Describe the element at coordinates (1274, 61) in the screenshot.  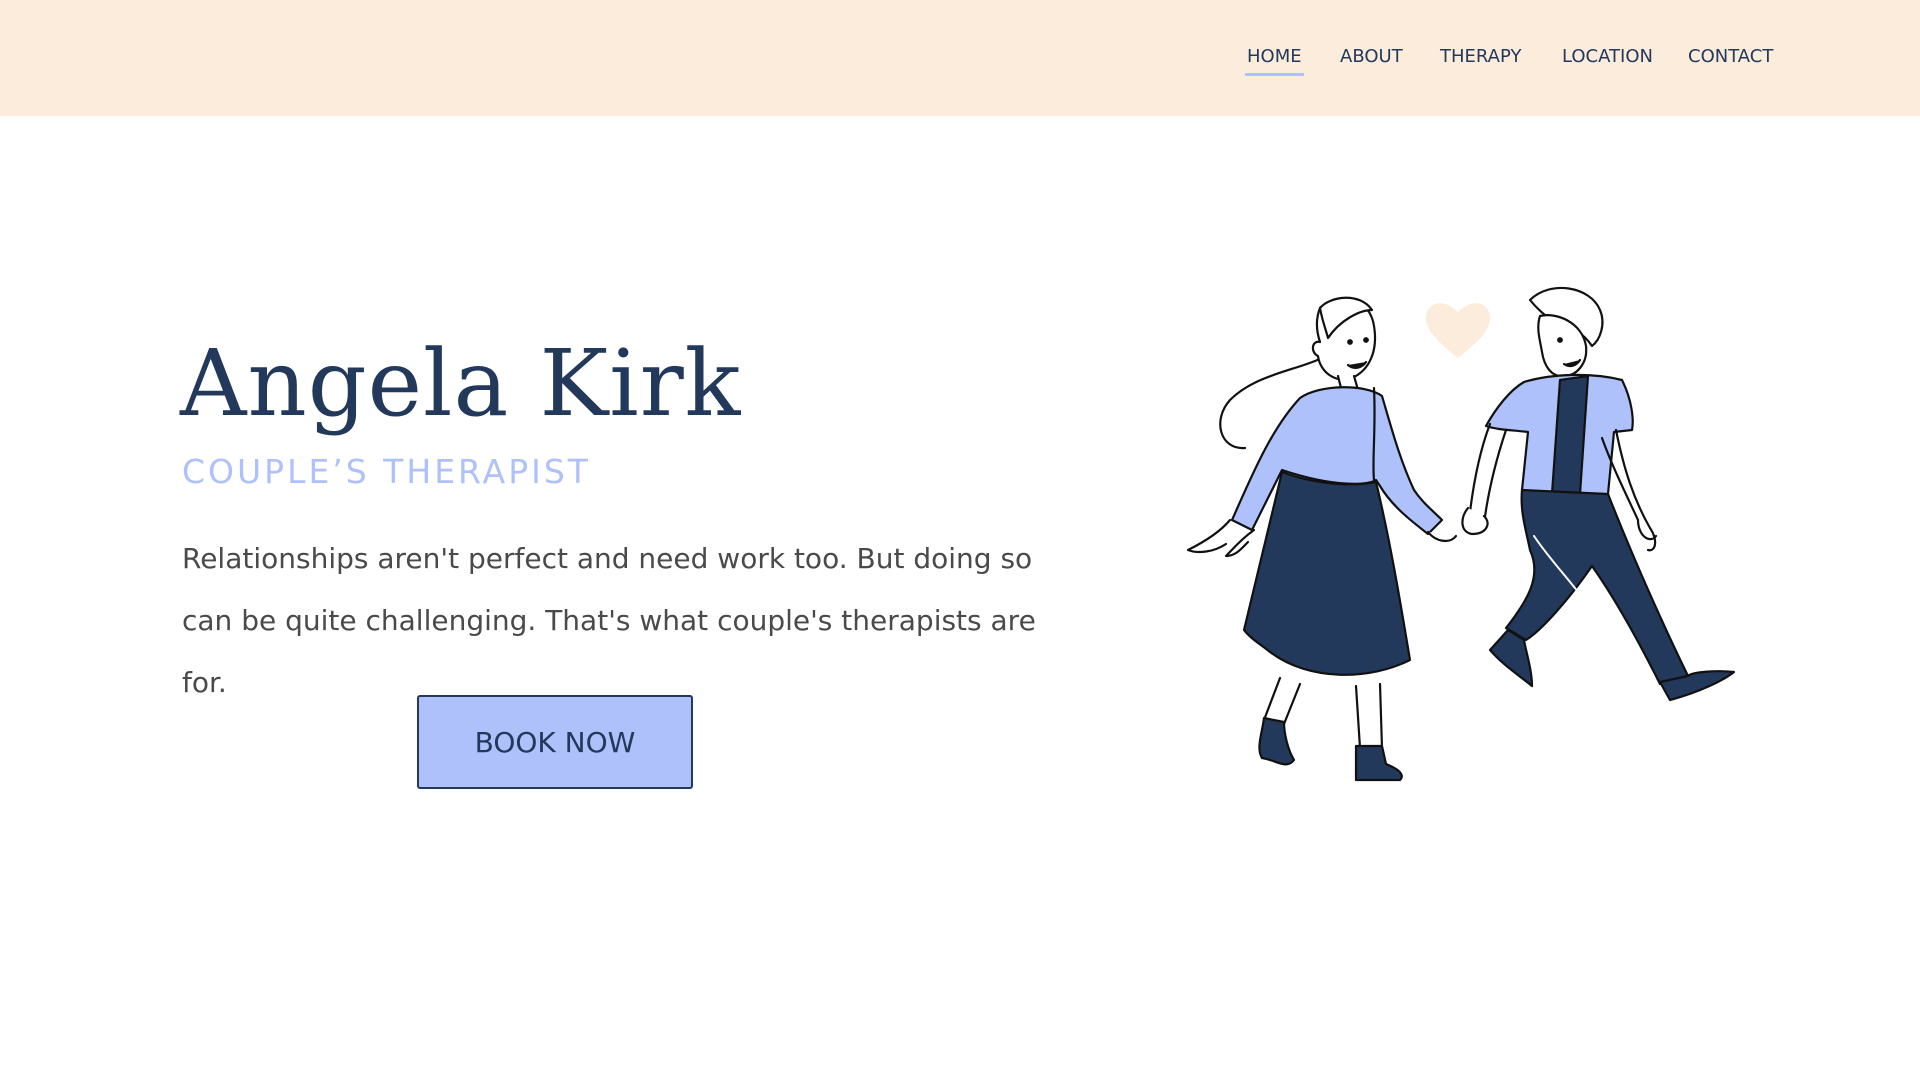
I see `nav-home: HOME` at that location.